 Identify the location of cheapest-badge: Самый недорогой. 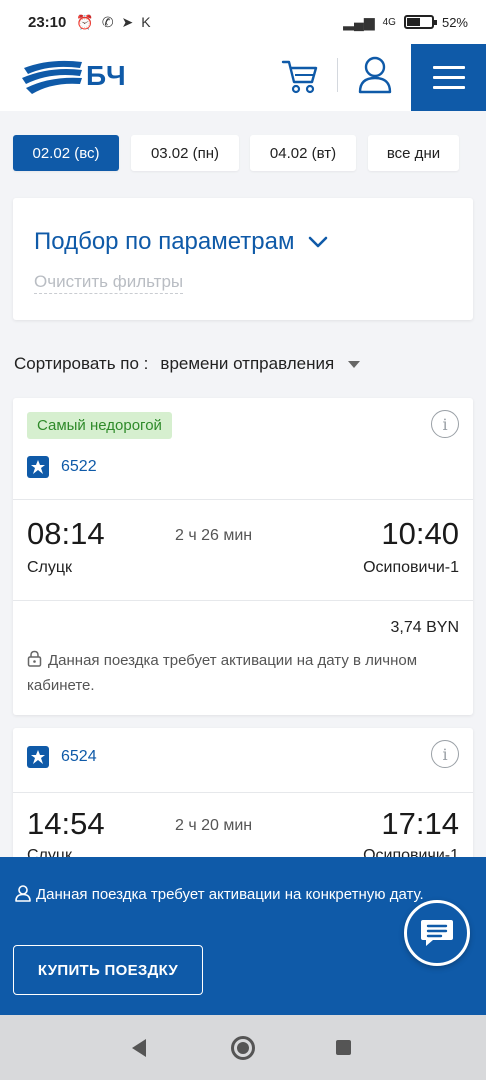
(99, 425).